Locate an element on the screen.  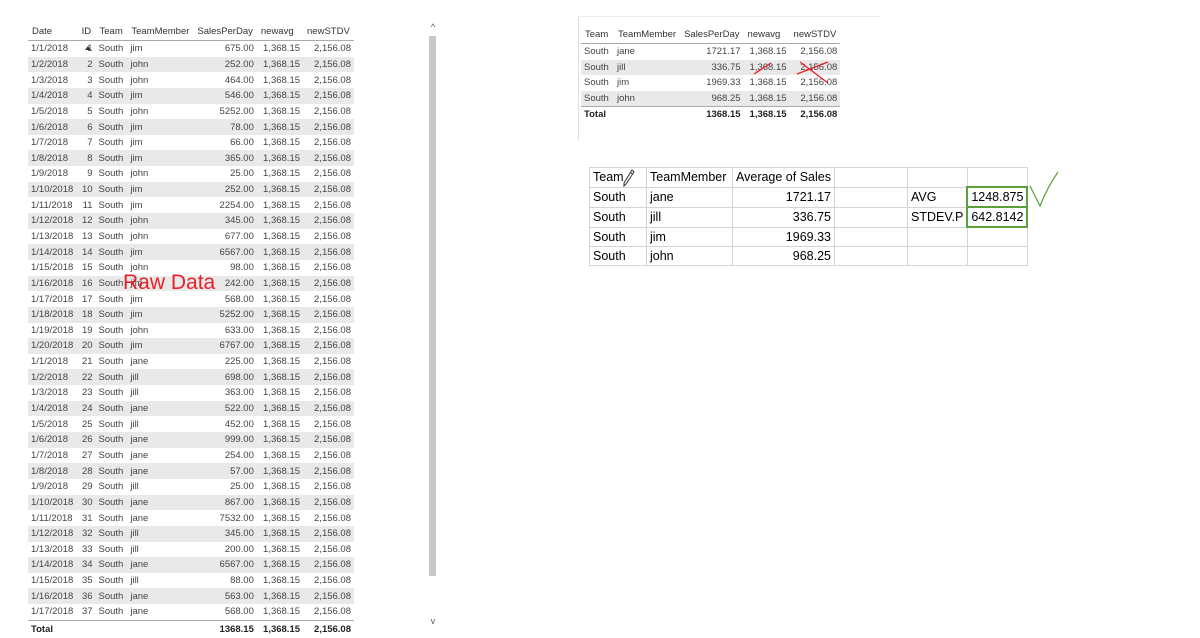
excel-cell-member: jane is located at coordinates (689, 197).